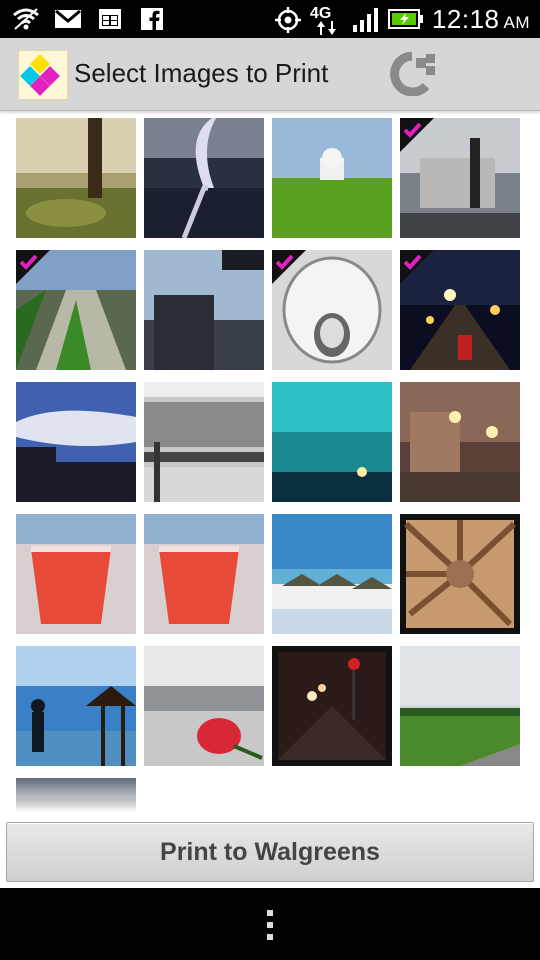 The width and height of the screenshot is (540, 960). I want to click on signal-icon, so click(366, 20).